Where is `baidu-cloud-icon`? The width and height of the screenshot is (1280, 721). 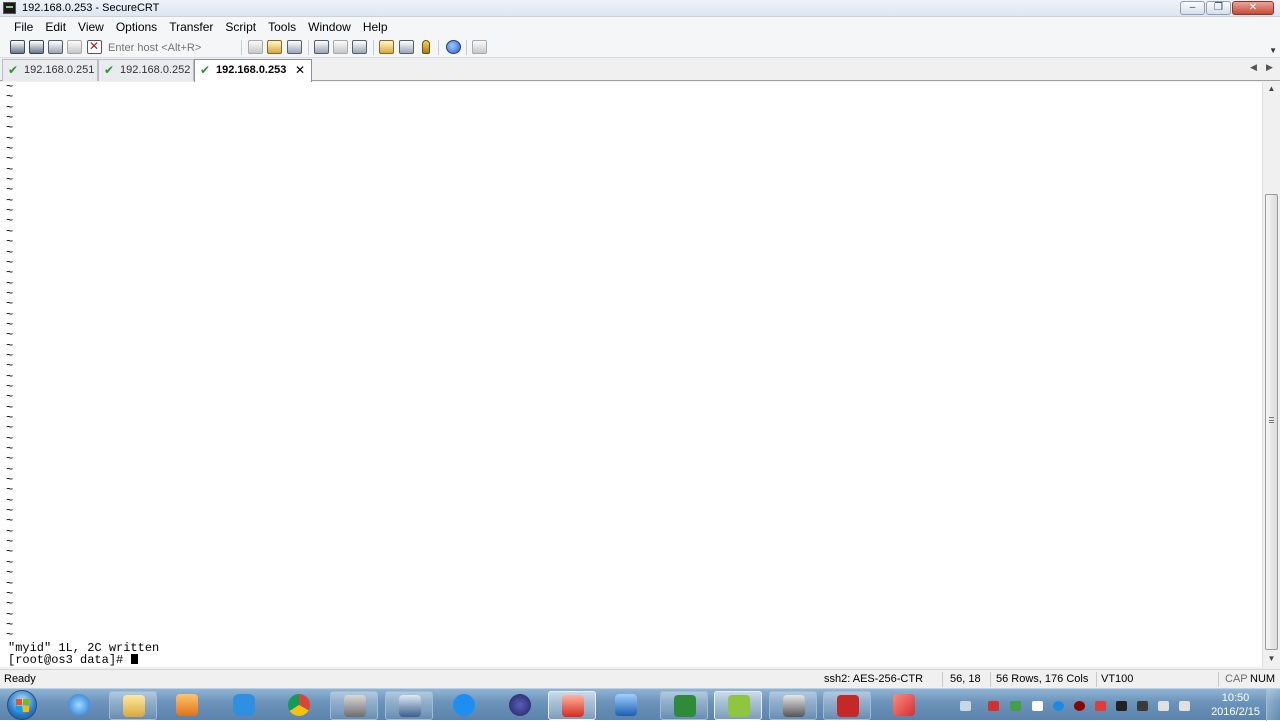 baidu-cloud-icon is located at coordinates (244, 705).